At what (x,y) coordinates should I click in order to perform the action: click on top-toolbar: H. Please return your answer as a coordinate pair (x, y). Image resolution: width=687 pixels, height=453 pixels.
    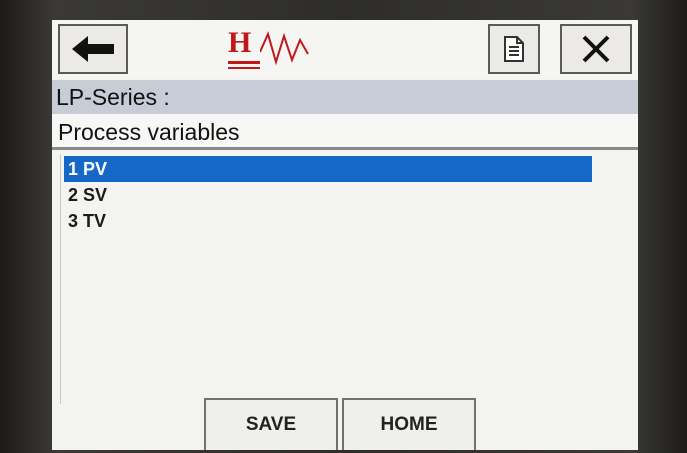
    Looking at the image, I should click on (345, 49).